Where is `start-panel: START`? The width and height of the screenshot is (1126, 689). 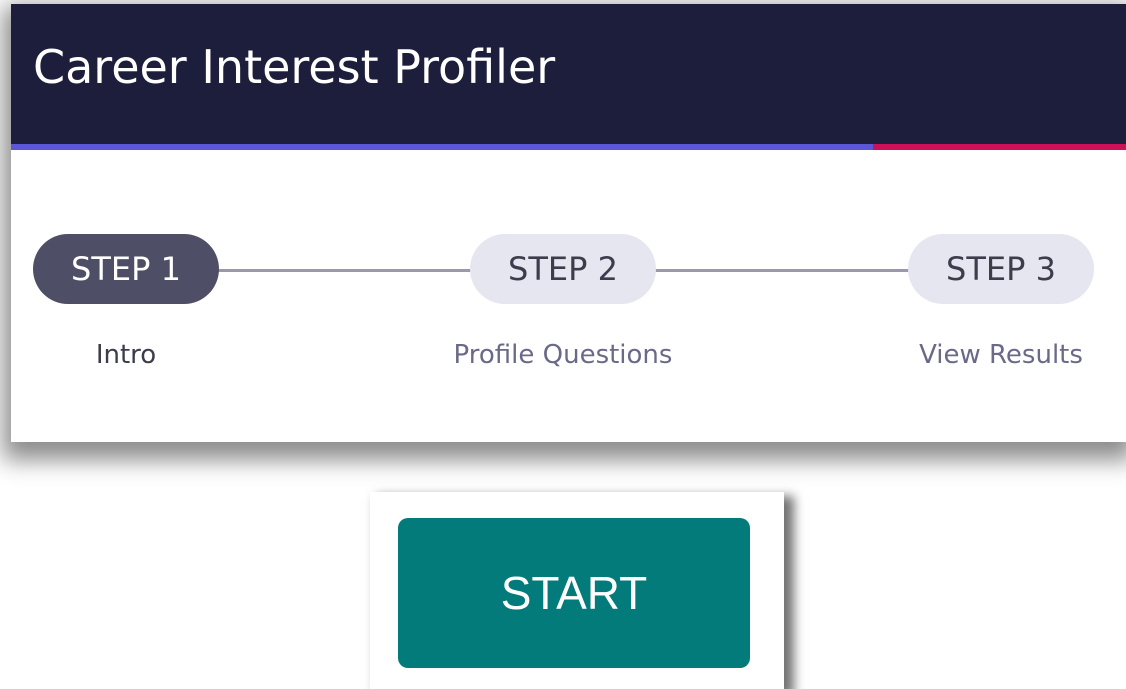
start-panel: START is located at coordinates (577, 590).